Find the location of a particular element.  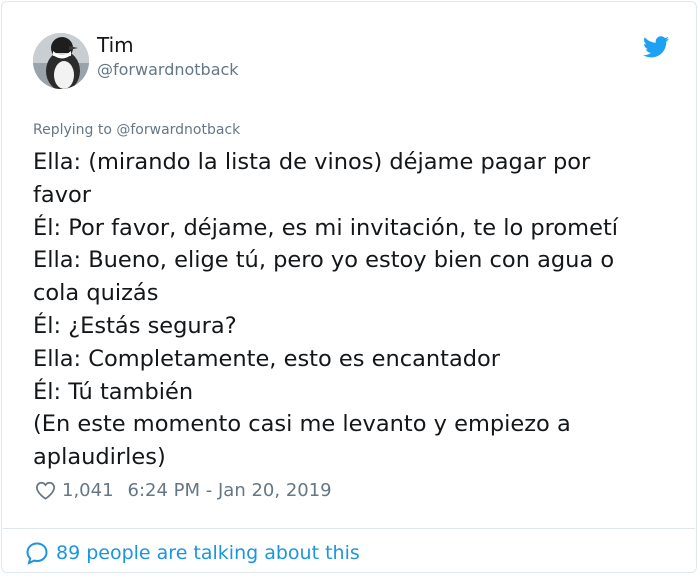

tweet-meta: 1,041 6:24 PM - Jan 20, 2019 is located at coordinates (183, 490).